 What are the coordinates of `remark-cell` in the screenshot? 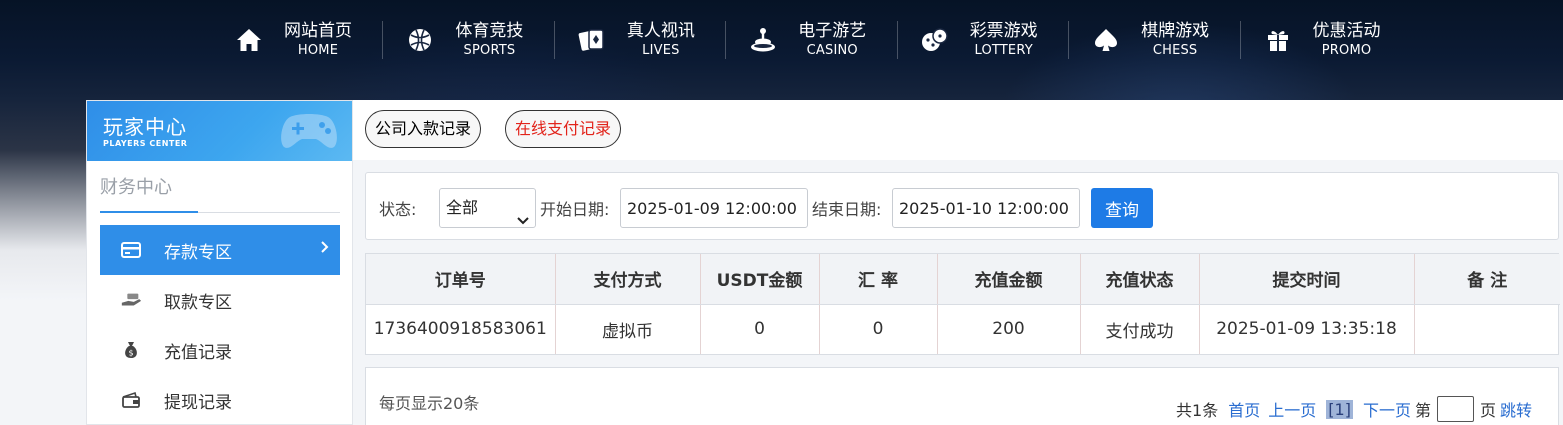 It's located at (1487, 329).